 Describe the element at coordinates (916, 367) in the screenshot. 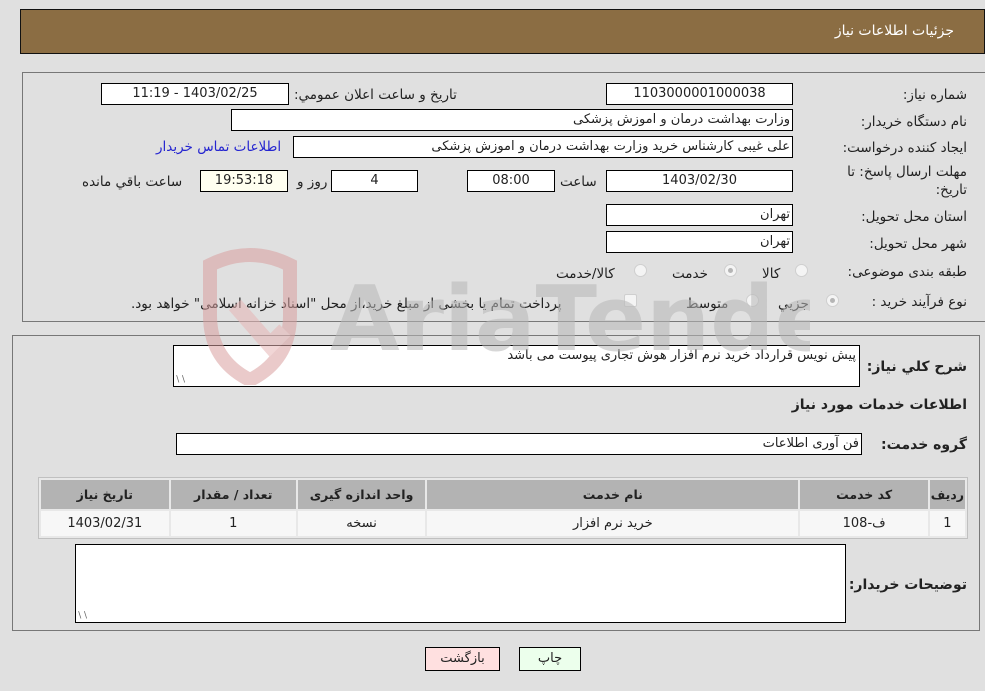

I see `description-label: شرح کلي نياز:` at that location.